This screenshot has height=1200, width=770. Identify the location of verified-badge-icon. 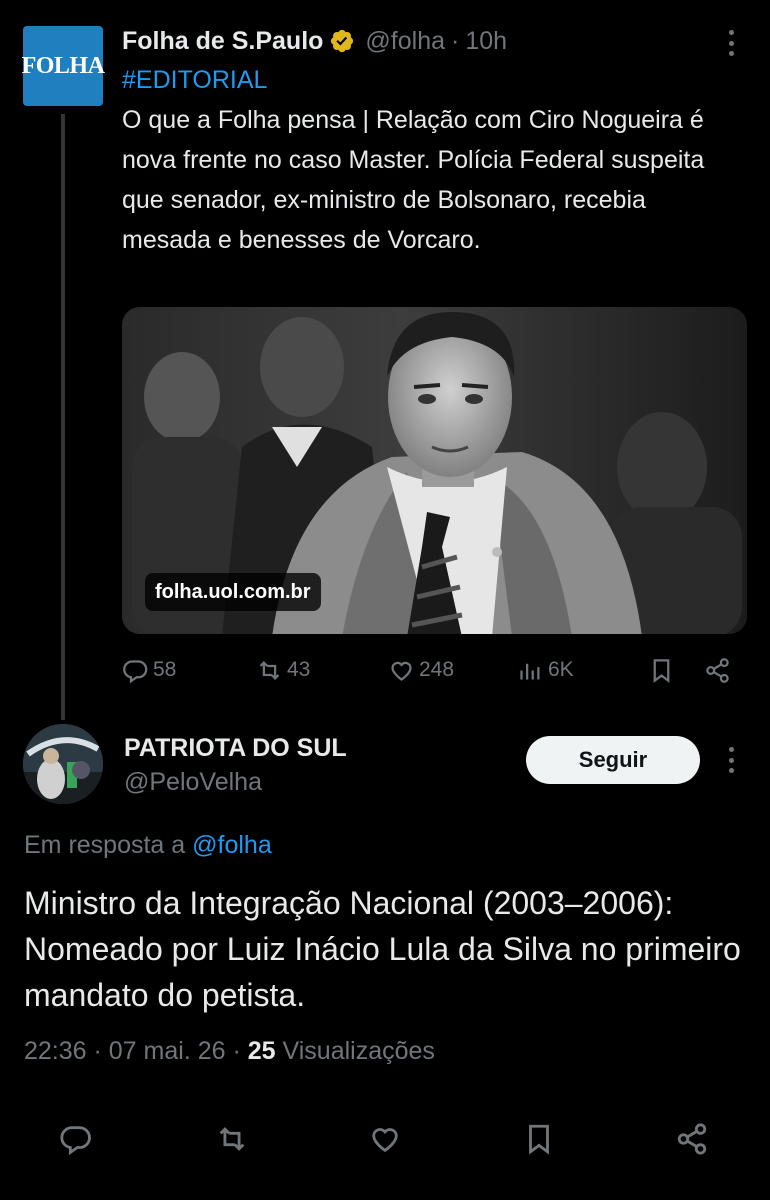
(342, 41).